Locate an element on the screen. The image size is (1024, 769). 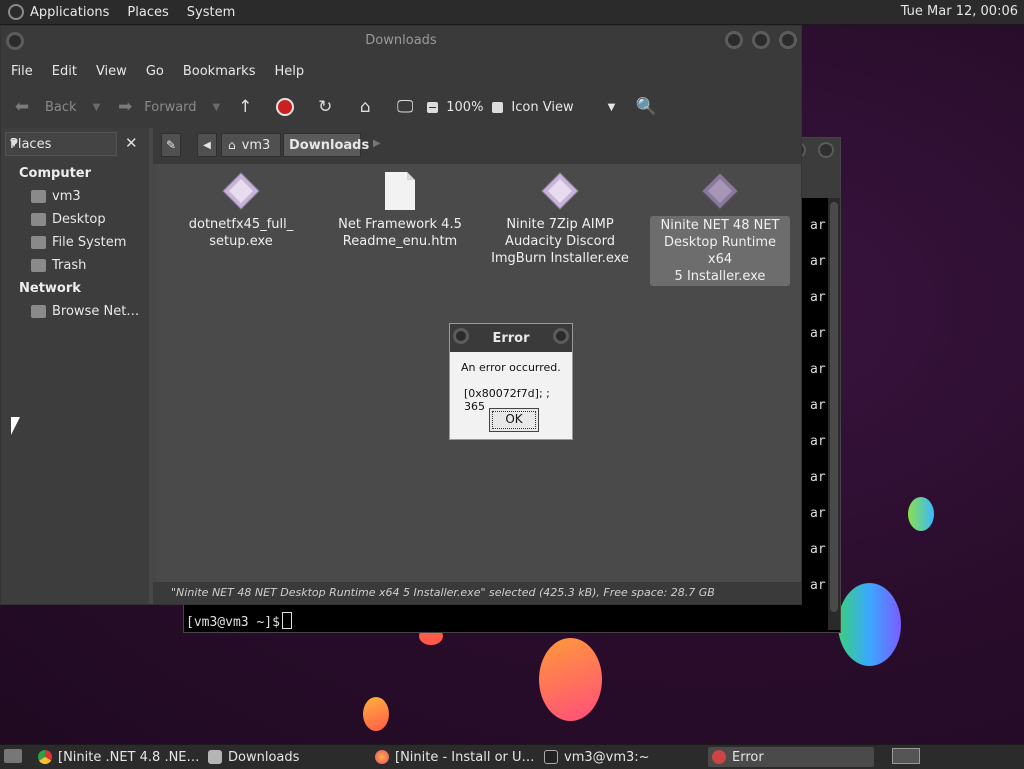
error-message: An error occurred. is located at coordinates (511, 367).